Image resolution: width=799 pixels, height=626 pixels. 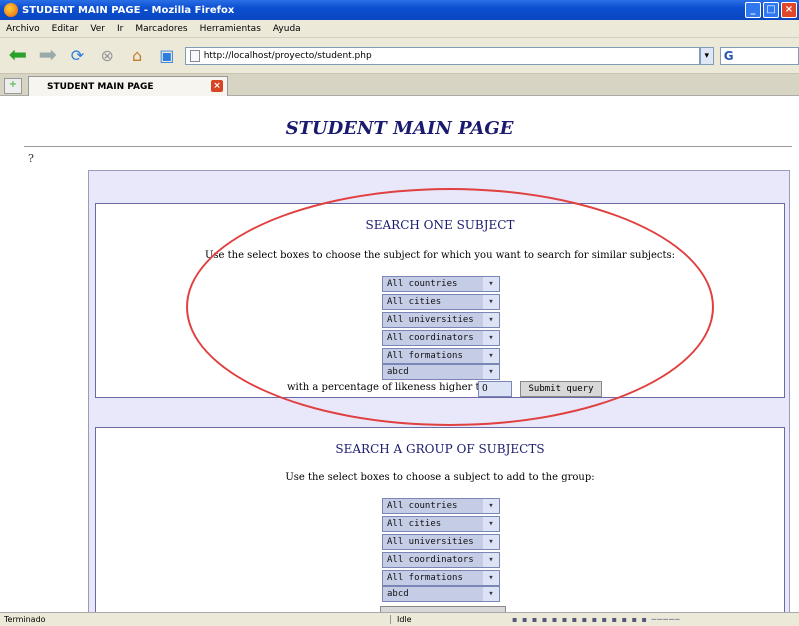 What do you see at coordinates (137, 56) in the screenshot?
I see `home-icon: ⌂` at bounding box center [137, 56].